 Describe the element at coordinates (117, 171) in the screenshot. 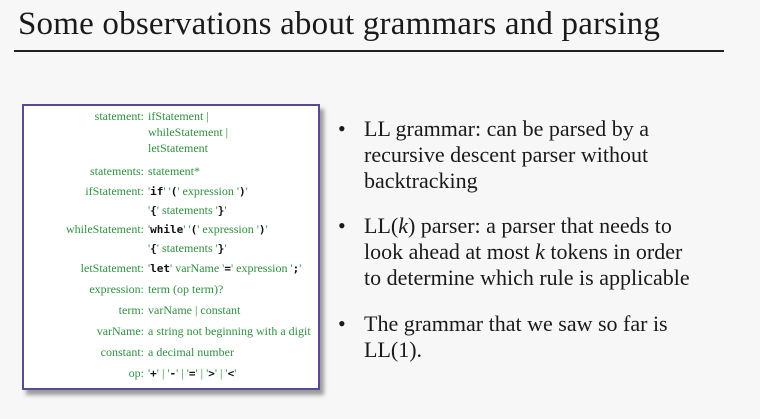

I see `rule-name: statements:` at that location.